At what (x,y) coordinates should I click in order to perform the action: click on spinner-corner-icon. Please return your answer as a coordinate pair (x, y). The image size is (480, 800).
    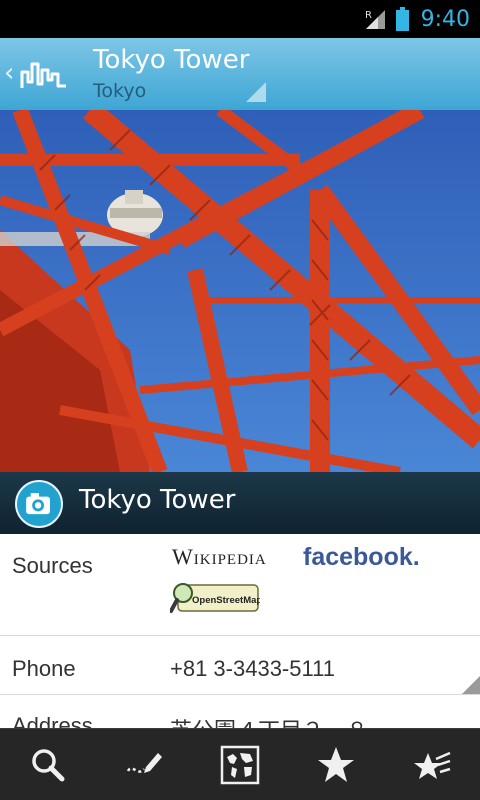
    Looking at the image, I should click on (256, 92).